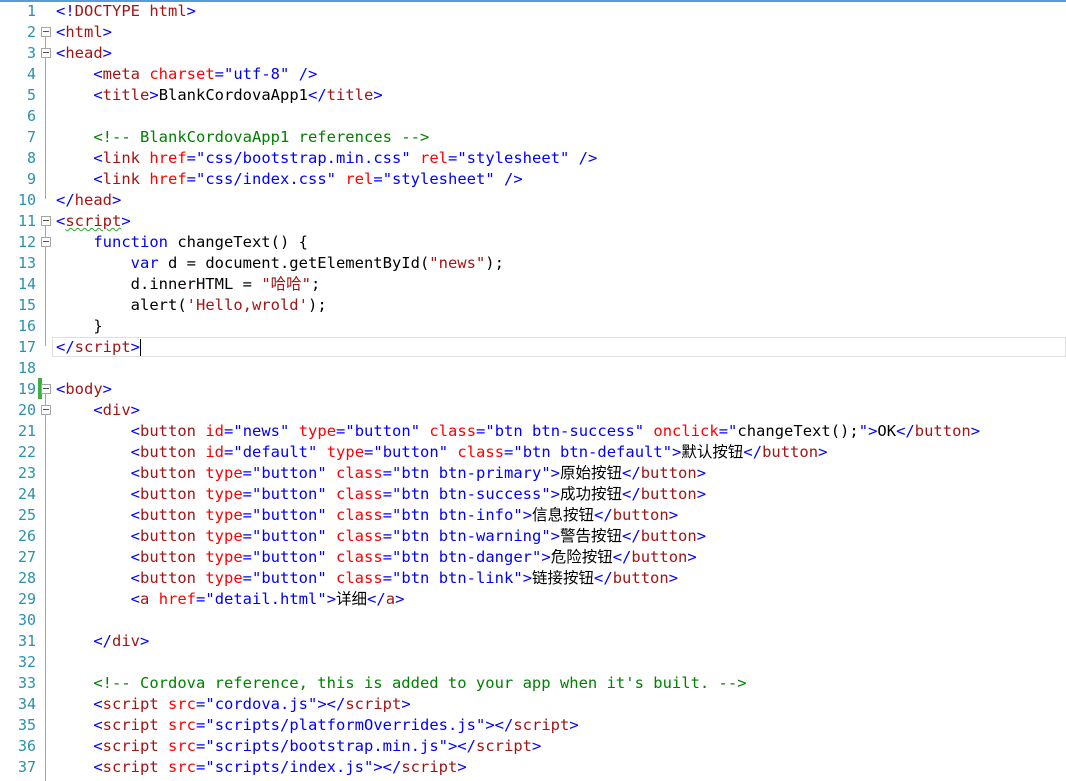  What do you see at coordinates (26, 242) in the screenshot?
I see `line-number: 12` at bounding box center [26, 242].